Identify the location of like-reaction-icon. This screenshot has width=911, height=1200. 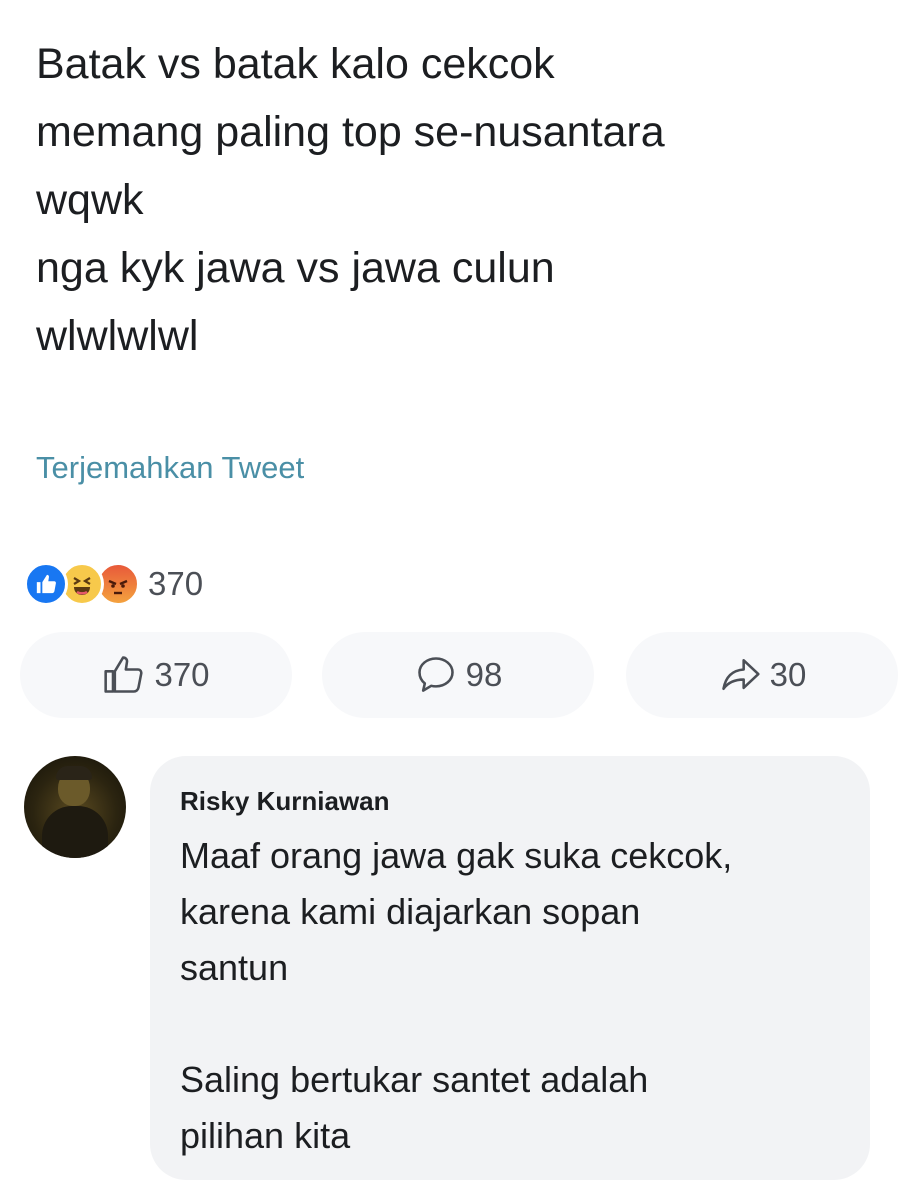
(46, 584).